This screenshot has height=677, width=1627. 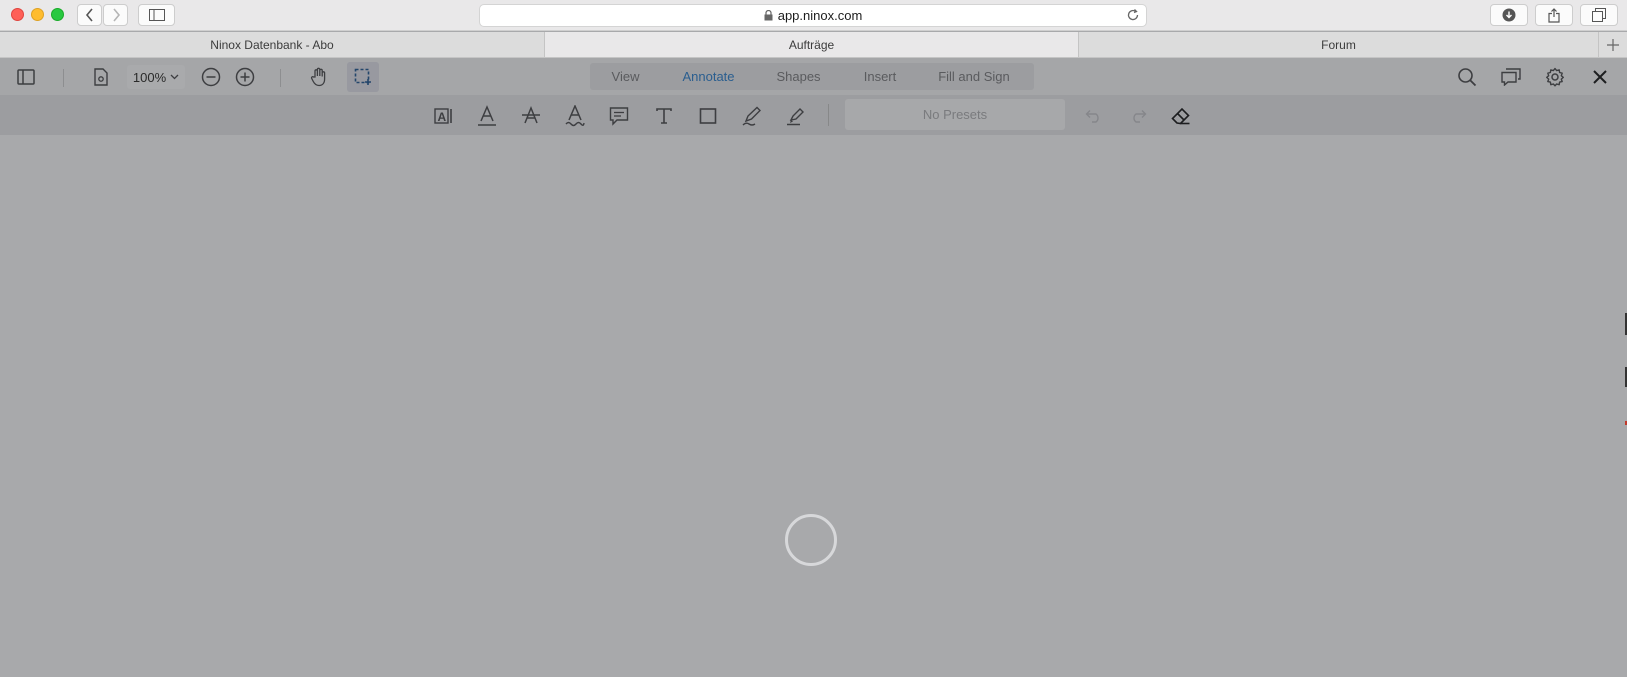 I want to click on minus-circle-icon, so click(x=211, y=77).